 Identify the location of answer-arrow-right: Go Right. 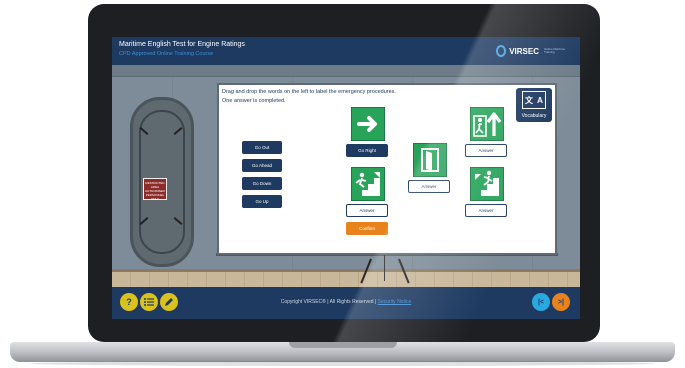
(367, 150).